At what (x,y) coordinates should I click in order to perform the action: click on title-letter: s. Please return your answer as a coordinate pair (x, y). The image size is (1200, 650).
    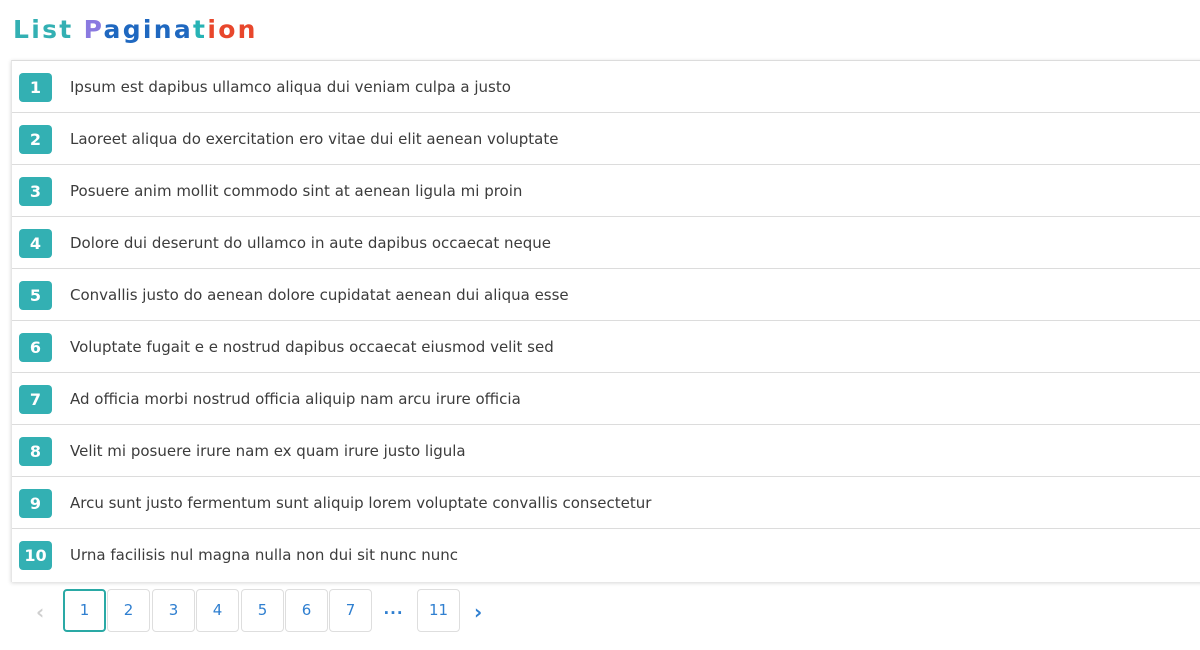
    Looking at the image, I should click on (51, 29).